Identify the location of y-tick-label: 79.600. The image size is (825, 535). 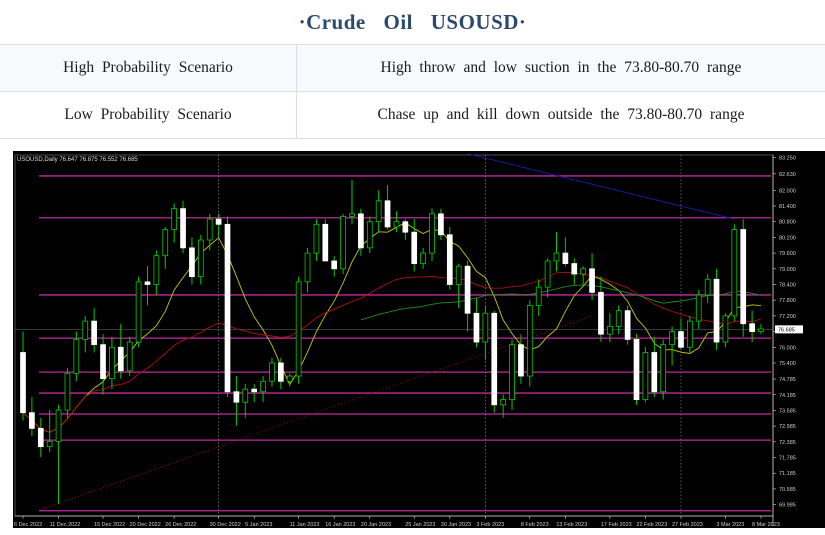
(787, 254).